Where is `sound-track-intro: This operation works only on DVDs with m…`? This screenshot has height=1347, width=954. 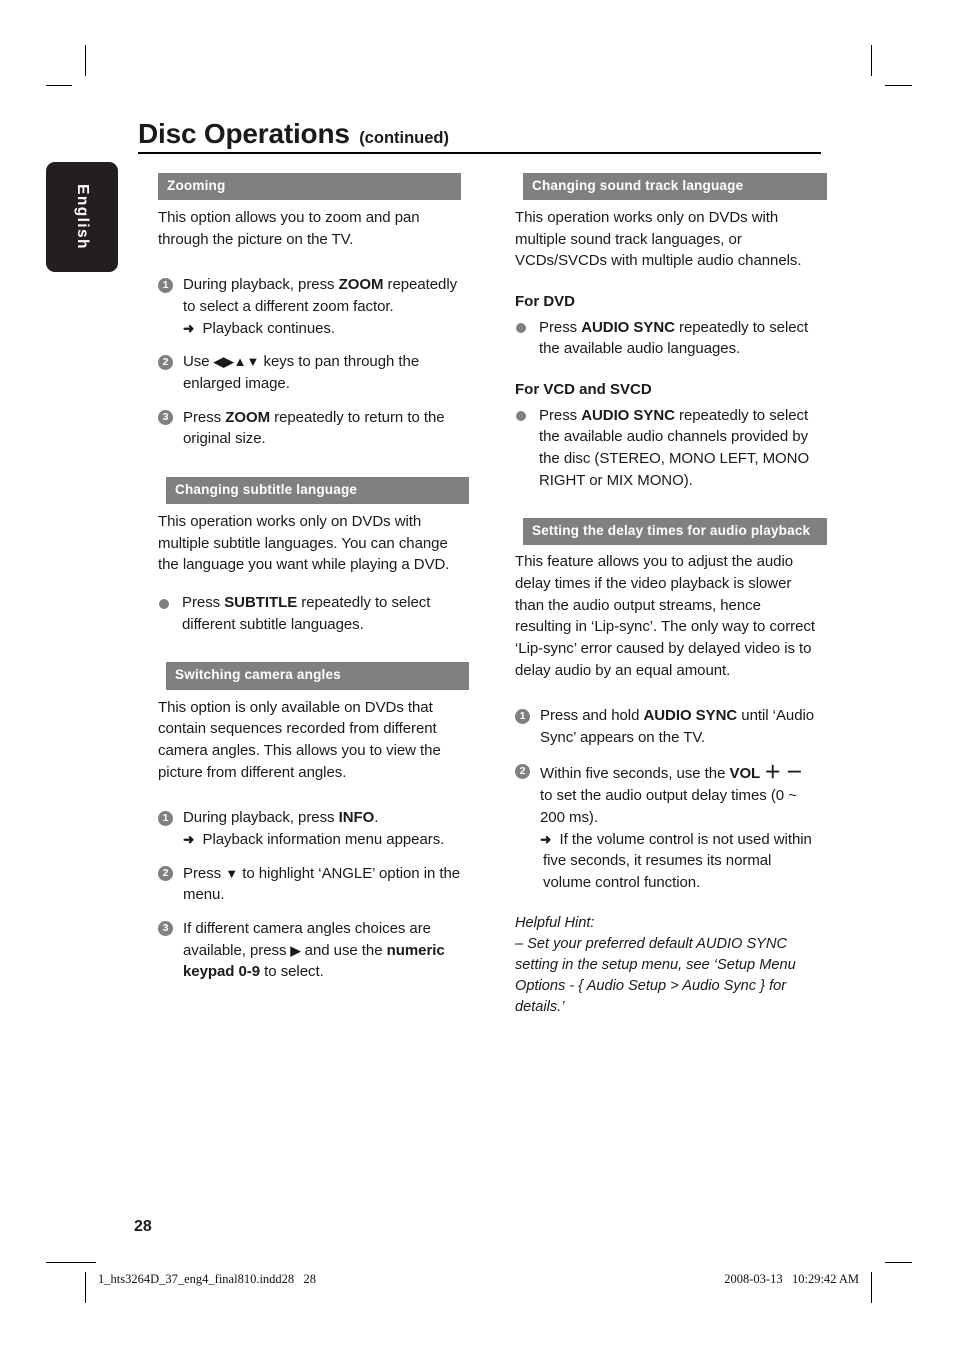 sound-track-intro: This operation works only on DVDs with m… is located at coordinates (658, 239).